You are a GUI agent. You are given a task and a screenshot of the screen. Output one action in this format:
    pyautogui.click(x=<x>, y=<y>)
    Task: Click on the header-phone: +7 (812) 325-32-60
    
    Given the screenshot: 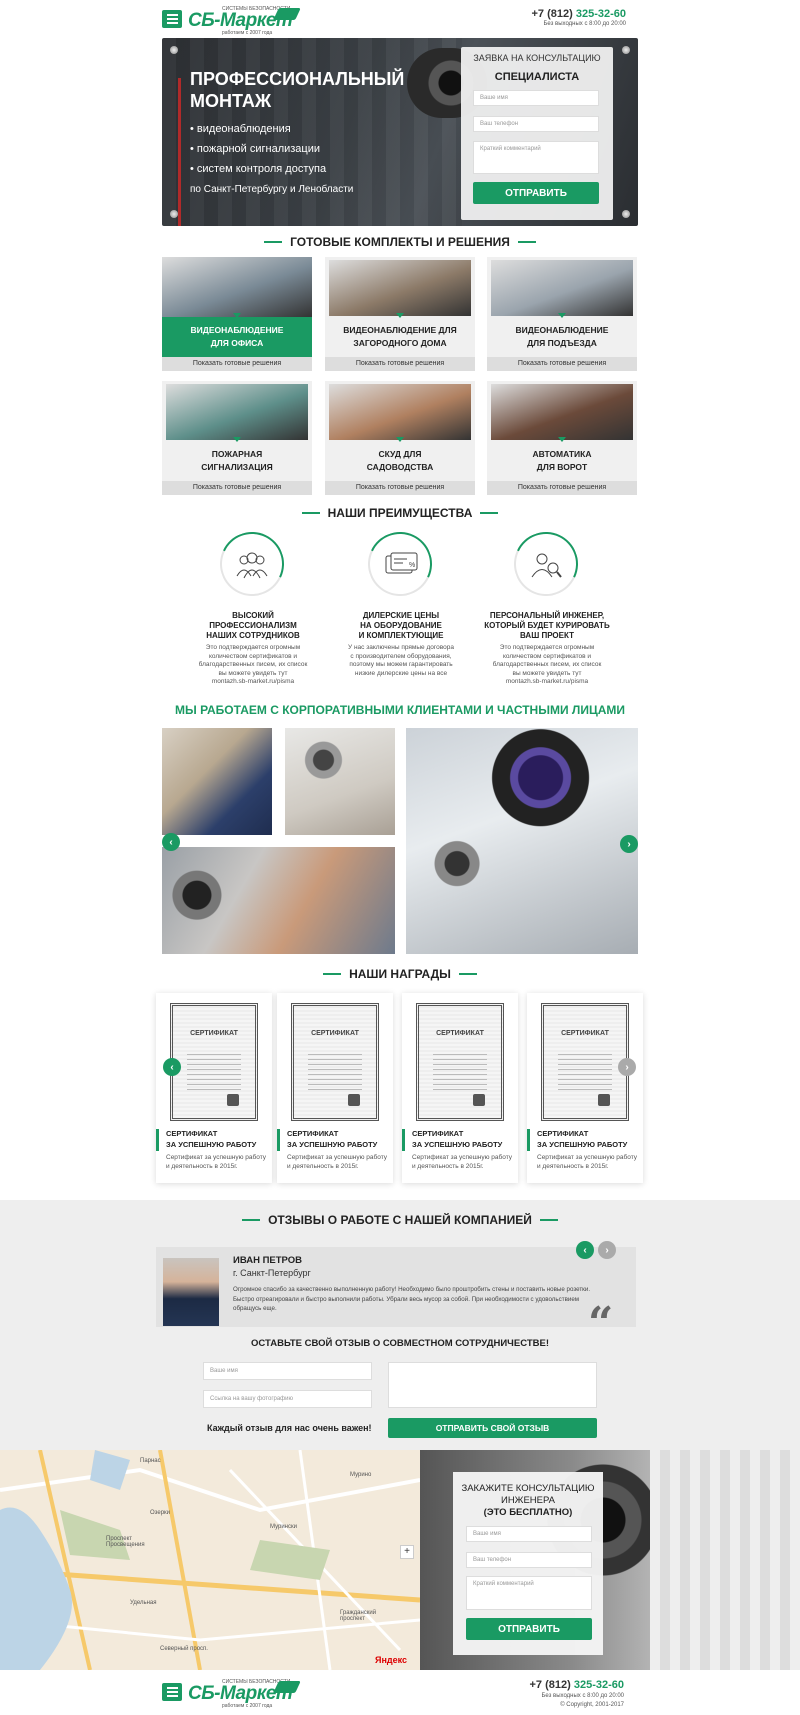 What is the action you would take?
    pyautogui.click(x=579, y=14)
    